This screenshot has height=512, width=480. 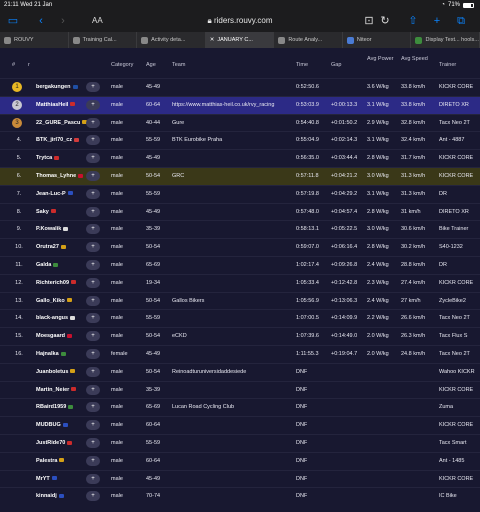 What do you see at coordinates (34, 40) in the screenshot?
I see `tab-rouvy: ROUVY` at bounding box center [34, 40].